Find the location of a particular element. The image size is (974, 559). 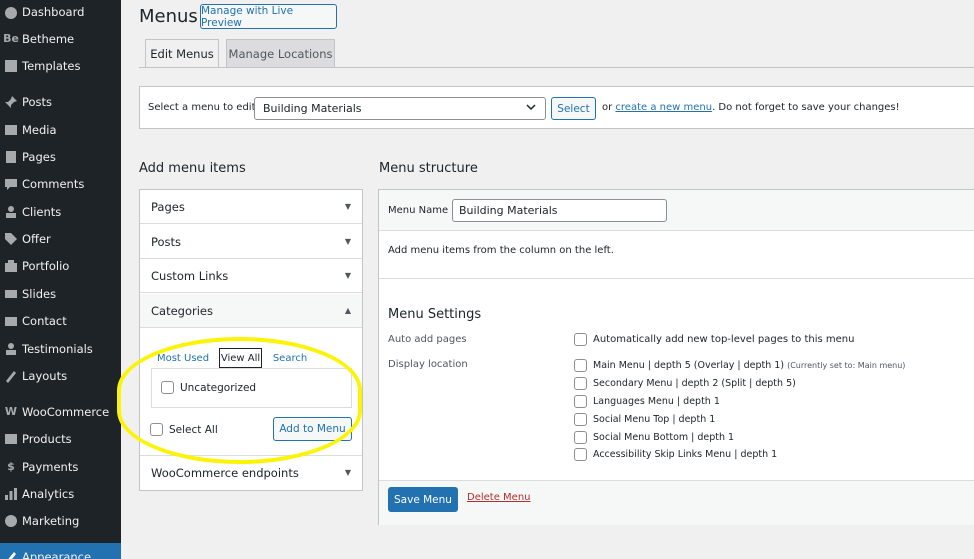

menu-name-input: Building Materials is located at coordinates (559, 210).